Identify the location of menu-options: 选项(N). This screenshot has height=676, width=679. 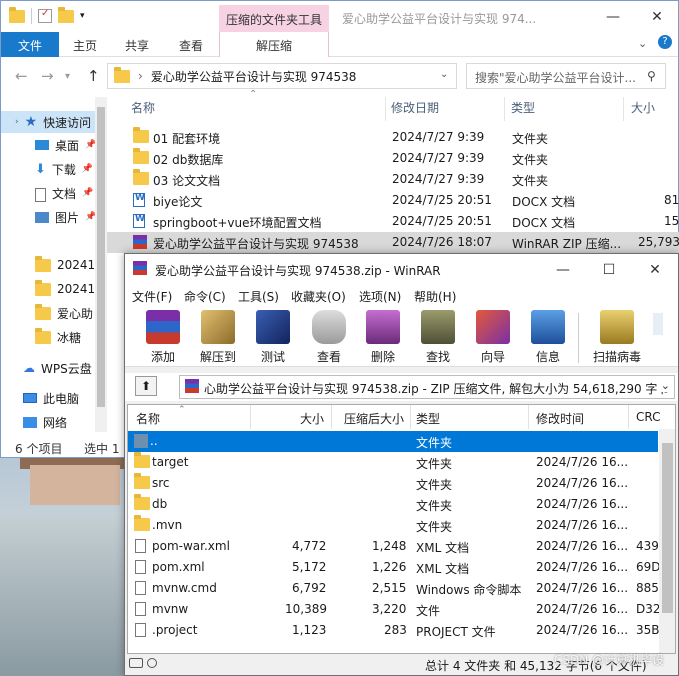
(380, 296).